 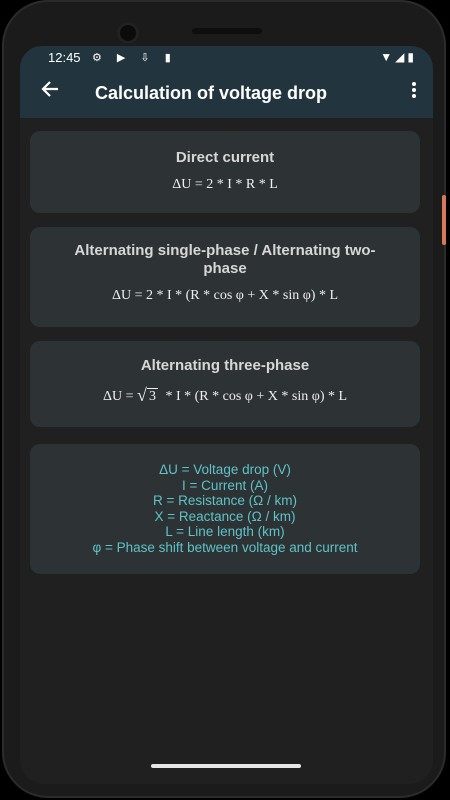 I want to click on legend-item: R = Resistance (Ω / km), so click(x=225, y=501).